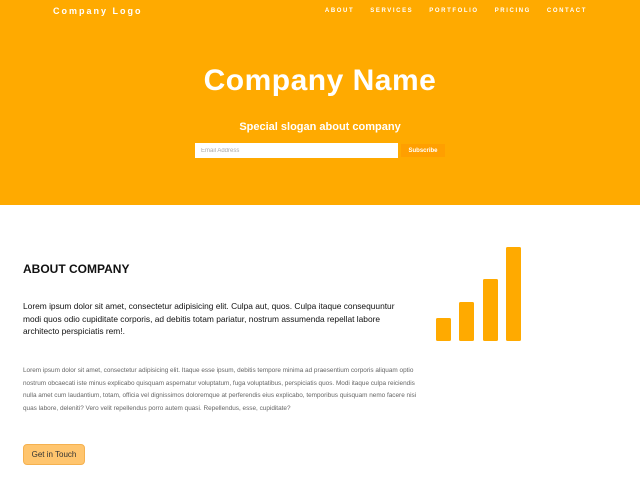  What do you see at coordinates (320, 80) in the screenshot?
I see `company-name-title: Company Name` at bounding box center [320, 80].